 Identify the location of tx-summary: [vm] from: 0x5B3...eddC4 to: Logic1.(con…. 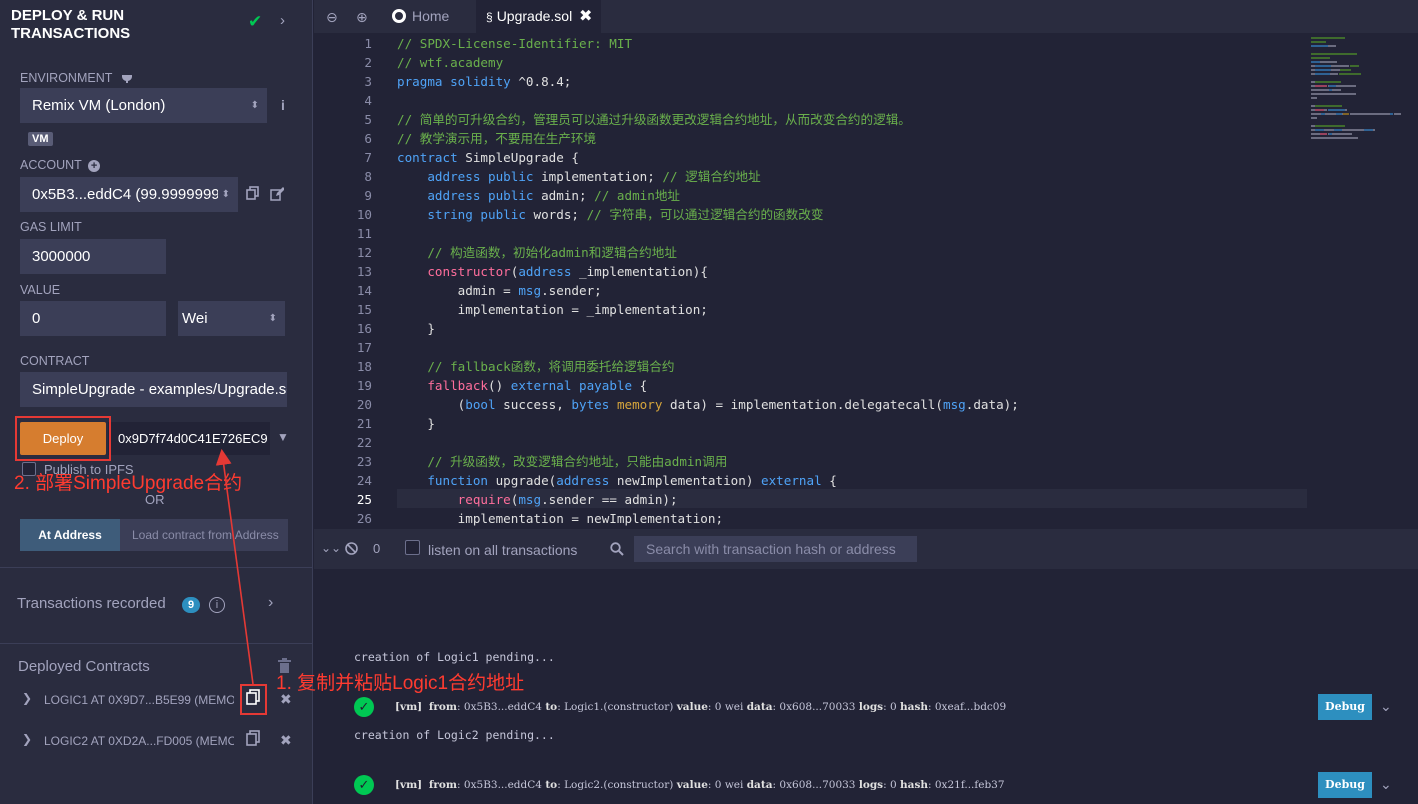
(700, 707).